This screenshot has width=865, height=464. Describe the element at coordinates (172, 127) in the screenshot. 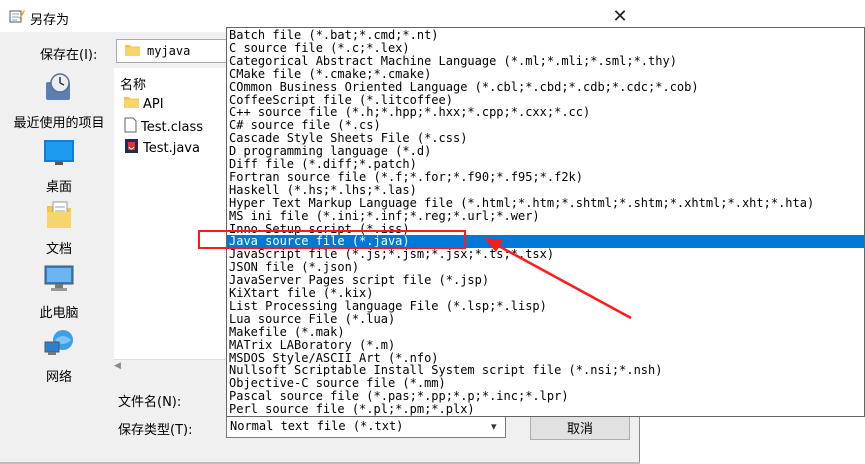

I see `file-name: Test.class` at that location.